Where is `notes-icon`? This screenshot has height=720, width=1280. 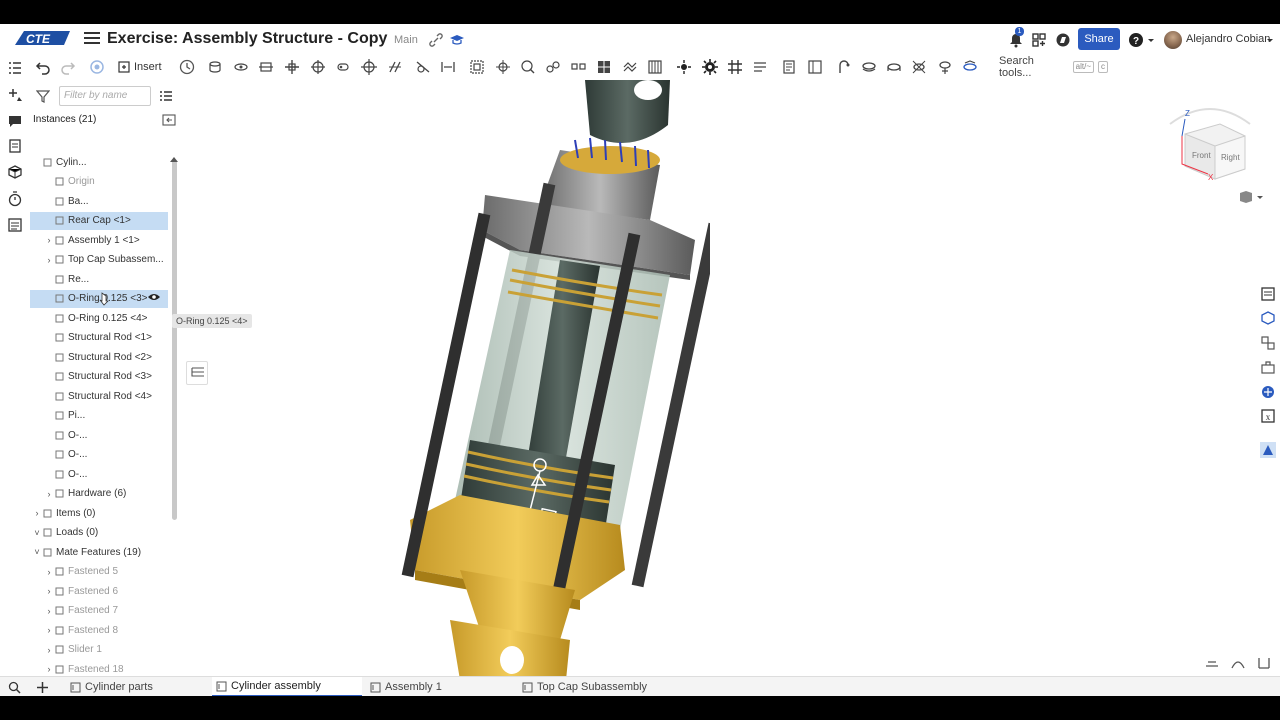
notes-icon is located at coordinates (15, 146).